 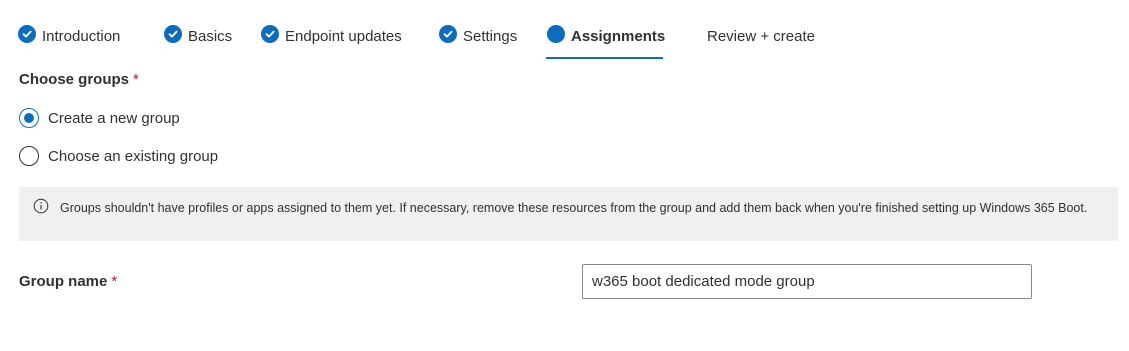 I want to click on current-step-dot-icon, so click(x=556, y=34).